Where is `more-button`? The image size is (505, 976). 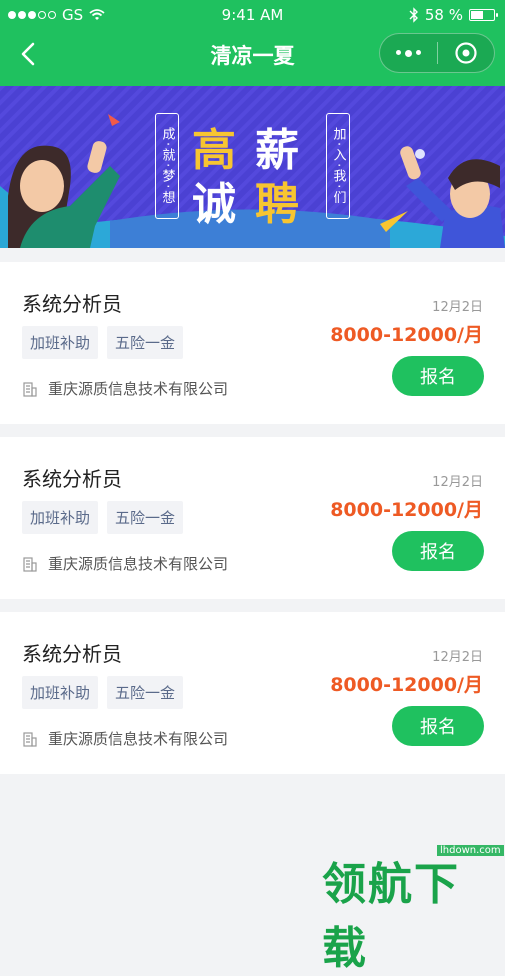 more-button is located at coordinates (408, 53).